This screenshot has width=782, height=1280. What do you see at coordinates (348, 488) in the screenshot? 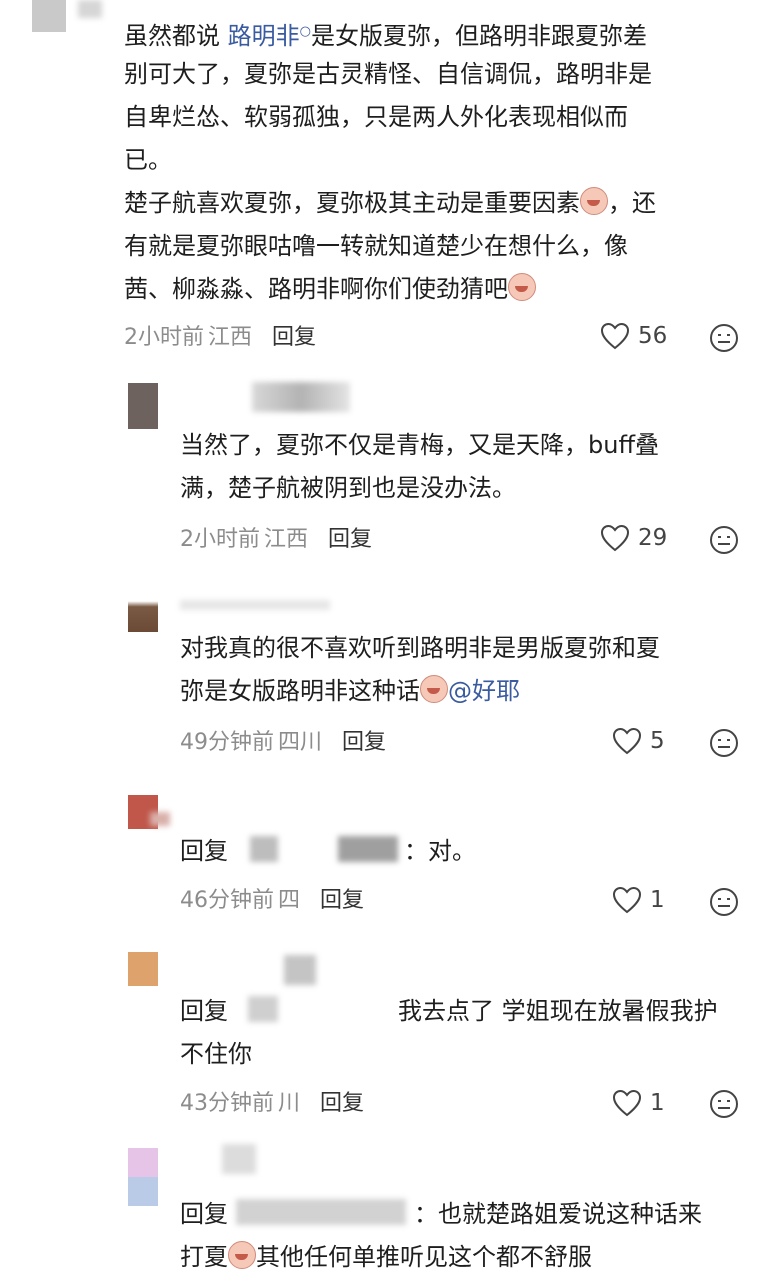
I see `comment-line: 满，楚子航被阴到也是没办法。` at bounding box center [348, 488].